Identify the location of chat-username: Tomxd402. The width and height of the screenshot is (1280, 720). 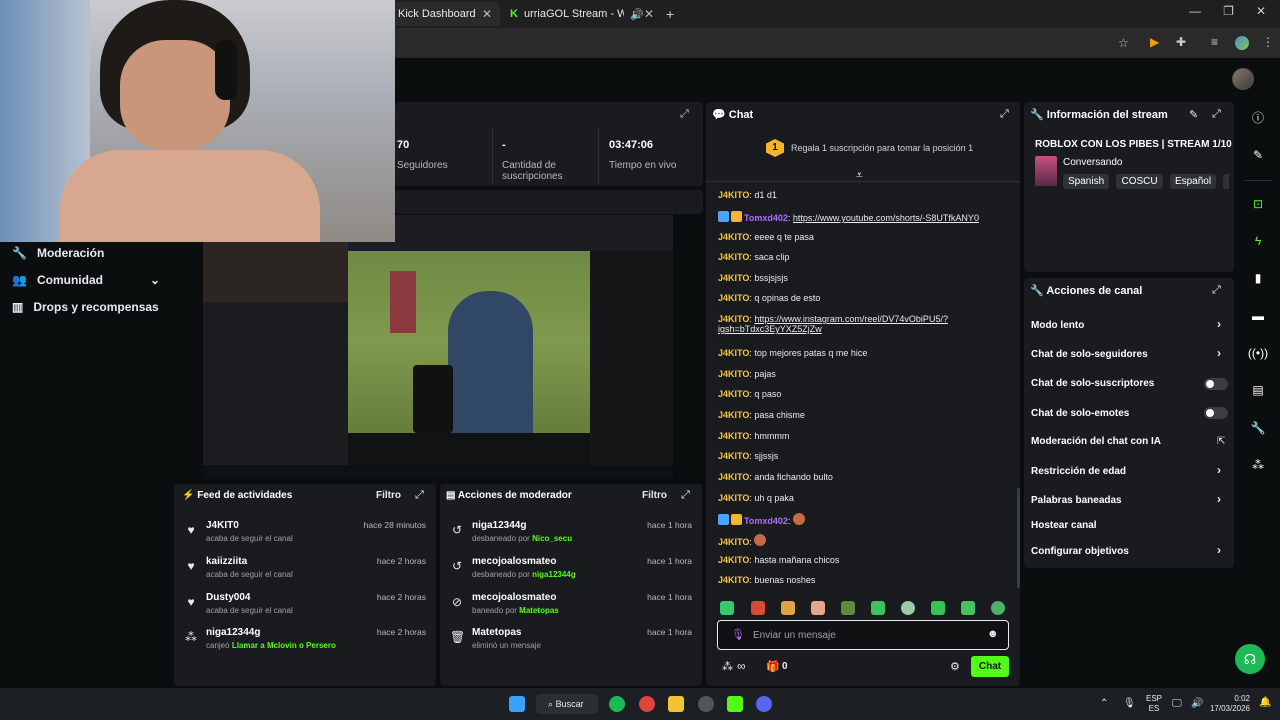
(766, 218).